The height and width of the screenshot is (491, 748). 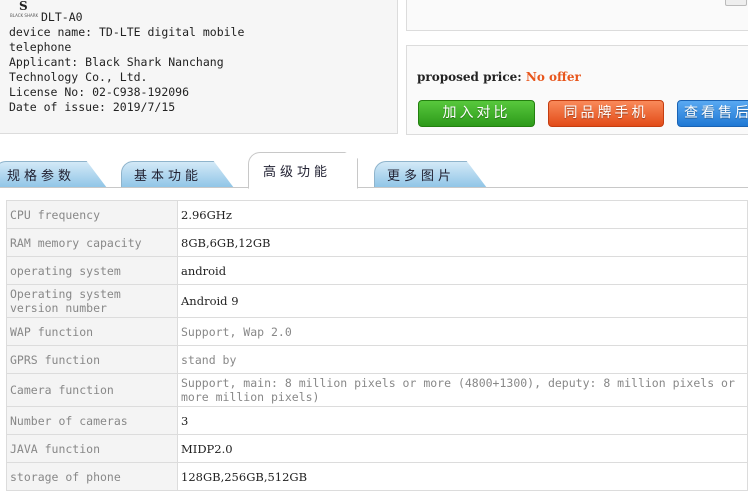 What do you see at coordinates (92, 242) in the screenshot?
I see `spec-key: RAM memory capacity` at bounding box center [92, 242].